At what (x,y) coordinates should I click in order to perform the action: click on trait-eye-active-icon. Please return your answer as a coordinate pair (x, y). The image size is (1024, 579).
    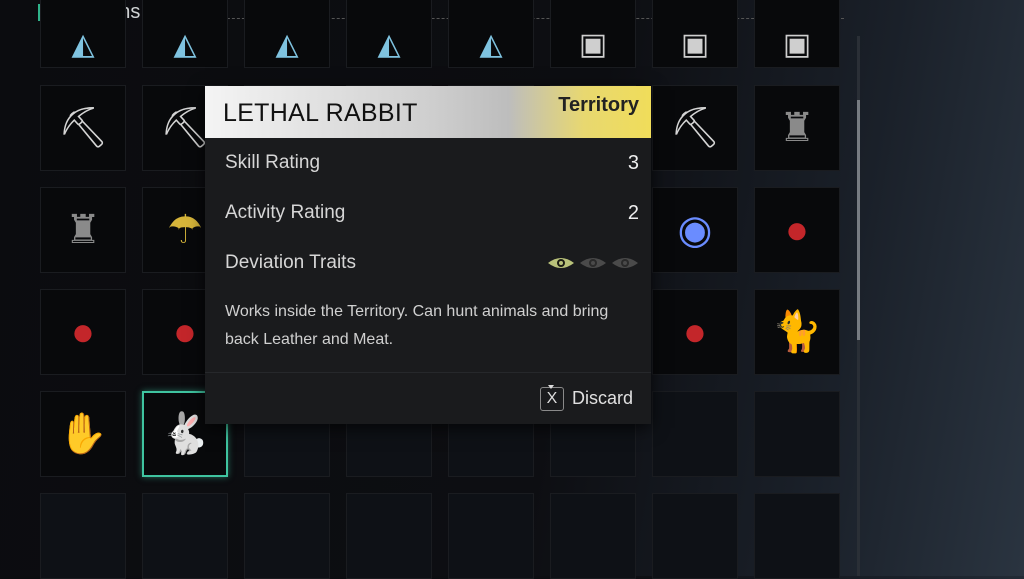
    Looking at the image, I should click on (561, 263).